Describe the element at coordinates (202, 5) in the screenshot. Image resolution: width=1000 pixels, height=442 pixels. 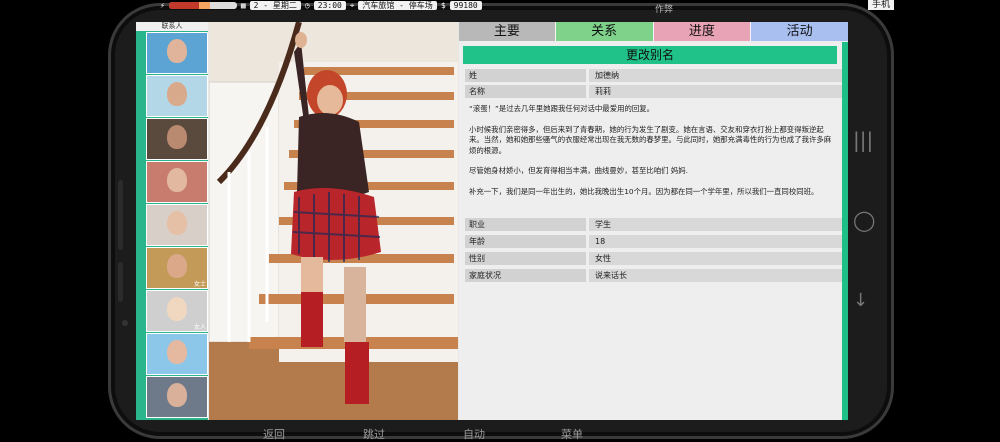
I see `health-bar` at that location.